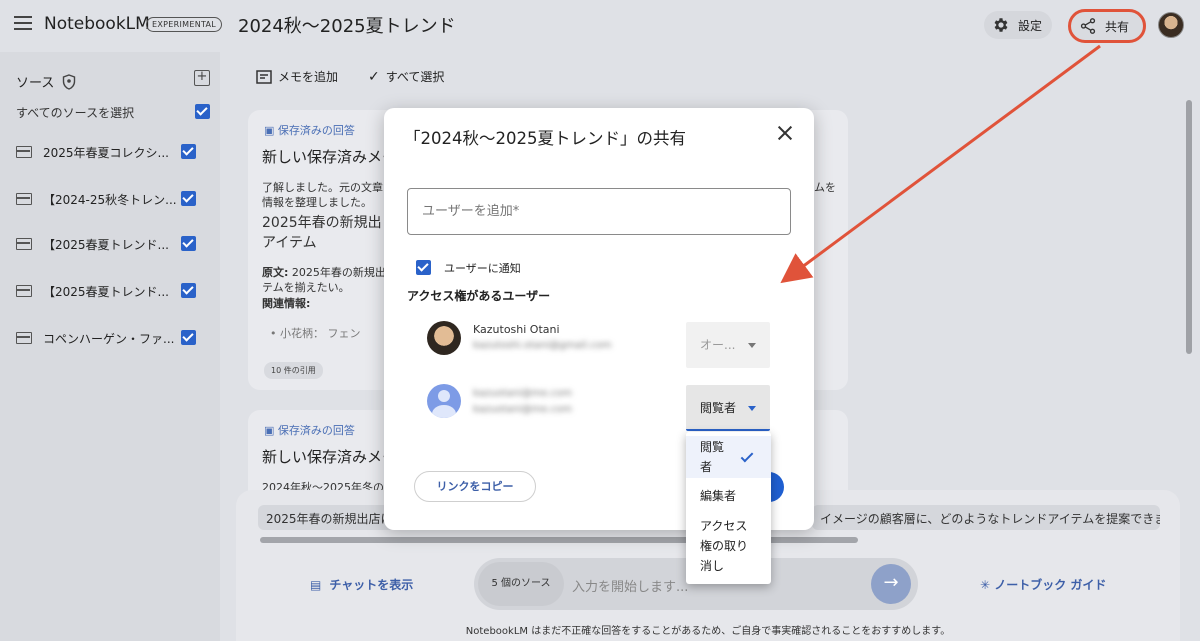  What do you see at coordinates (523, 409) in the screenshot?
I see `user-email: kazuotani@me.com` at bounding box center [523, 409].